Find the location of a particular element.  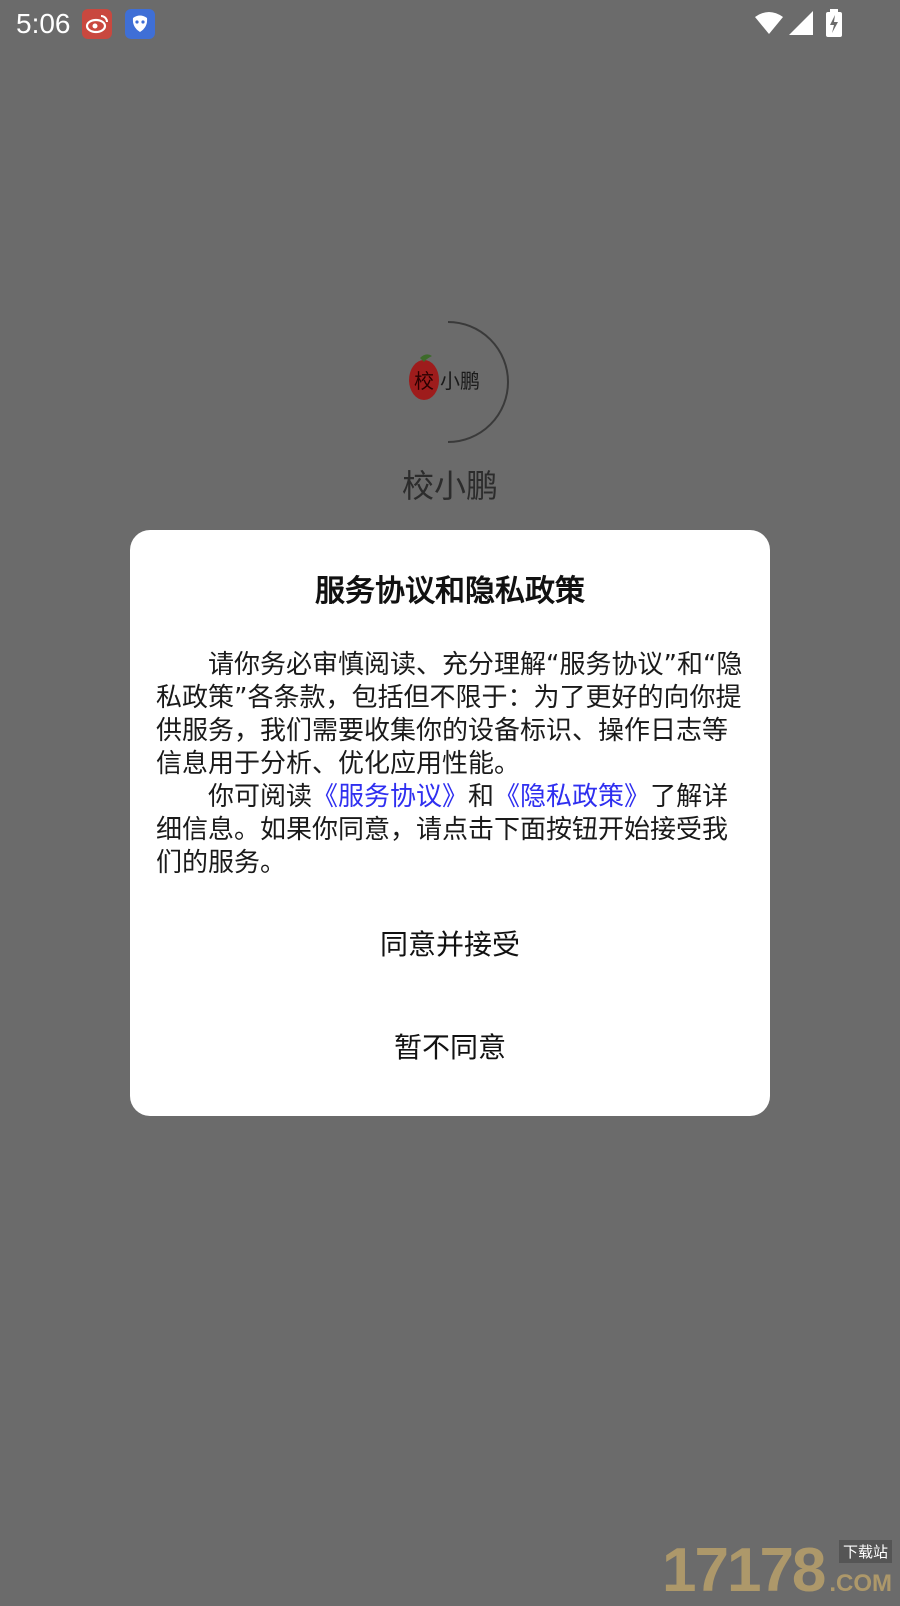

signal-icon is located at coordinates (801, 23).